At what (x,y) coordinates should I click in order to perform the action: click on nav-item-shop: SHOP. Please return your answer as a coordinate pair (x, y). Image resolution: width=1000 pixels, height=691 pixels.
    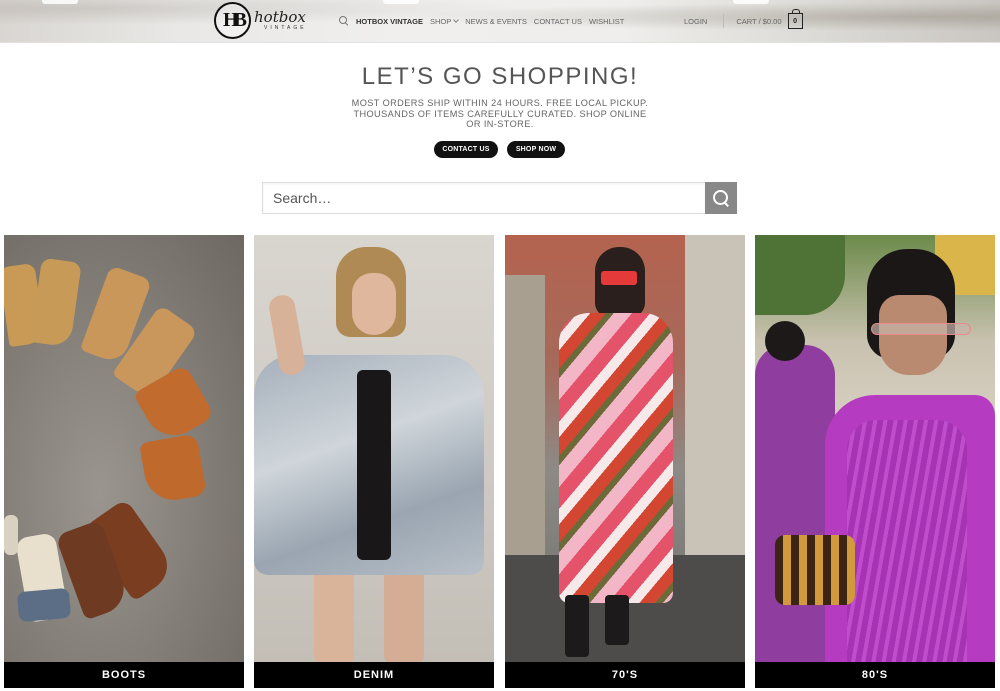
    Looking at the image, I should click on (444, 21).